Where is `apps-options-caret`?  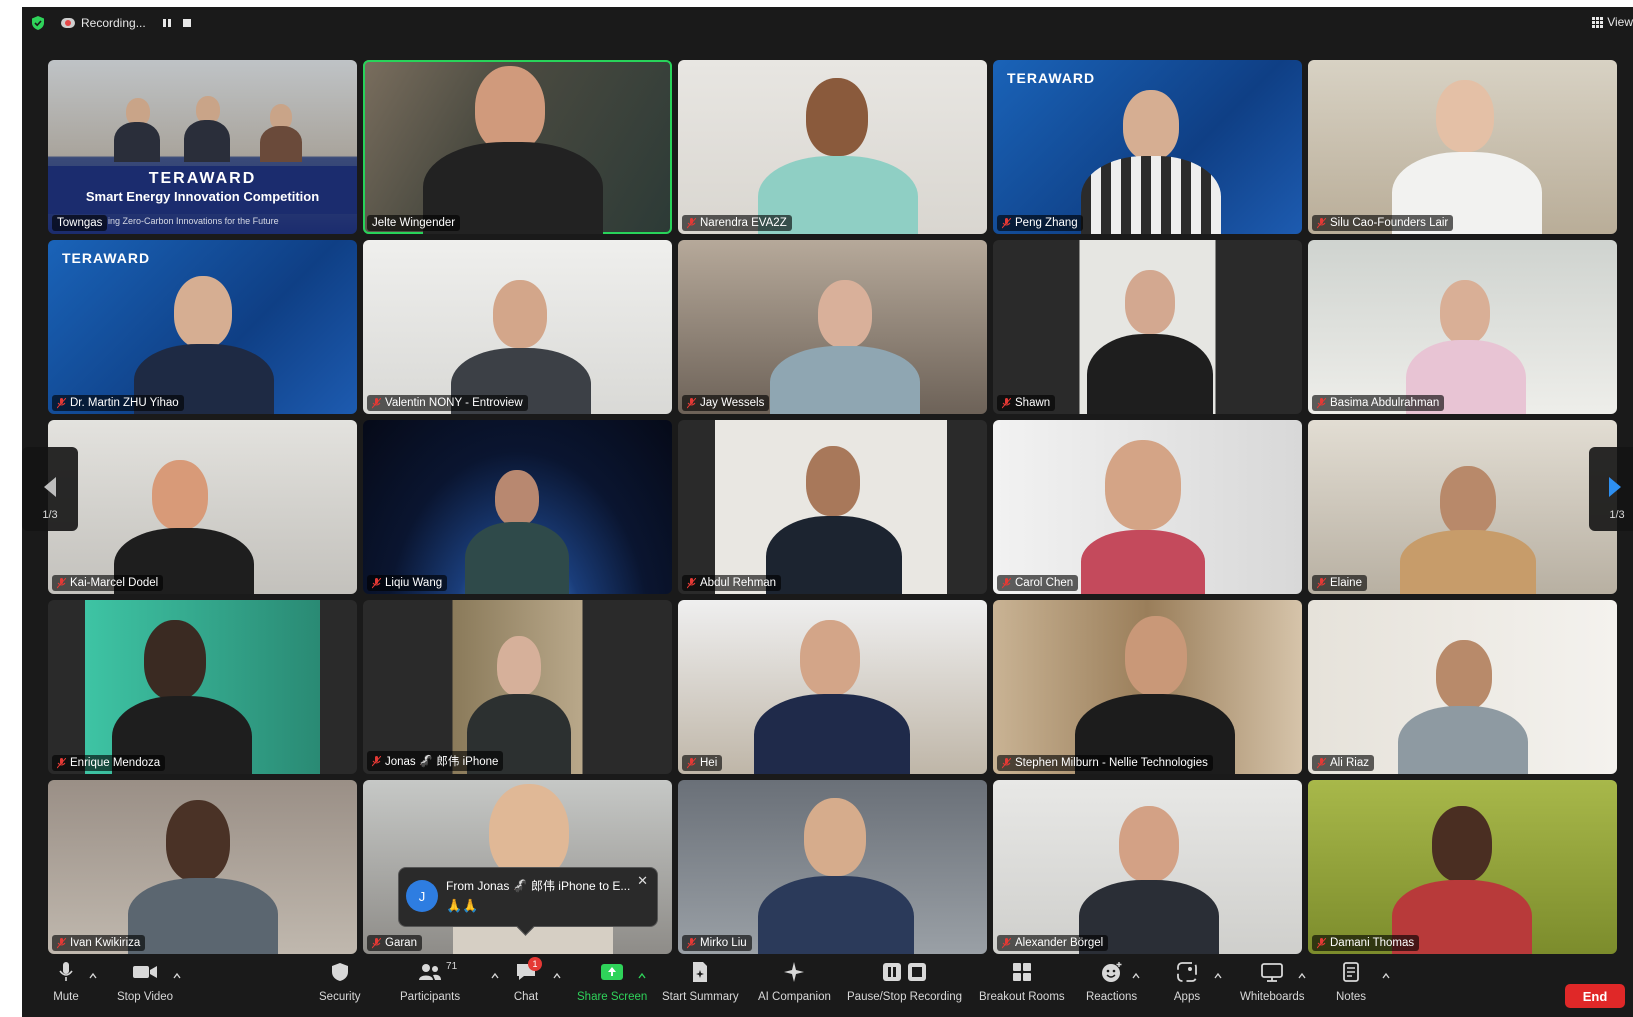
apps-options-caret is located at coordinates (1218, 973).